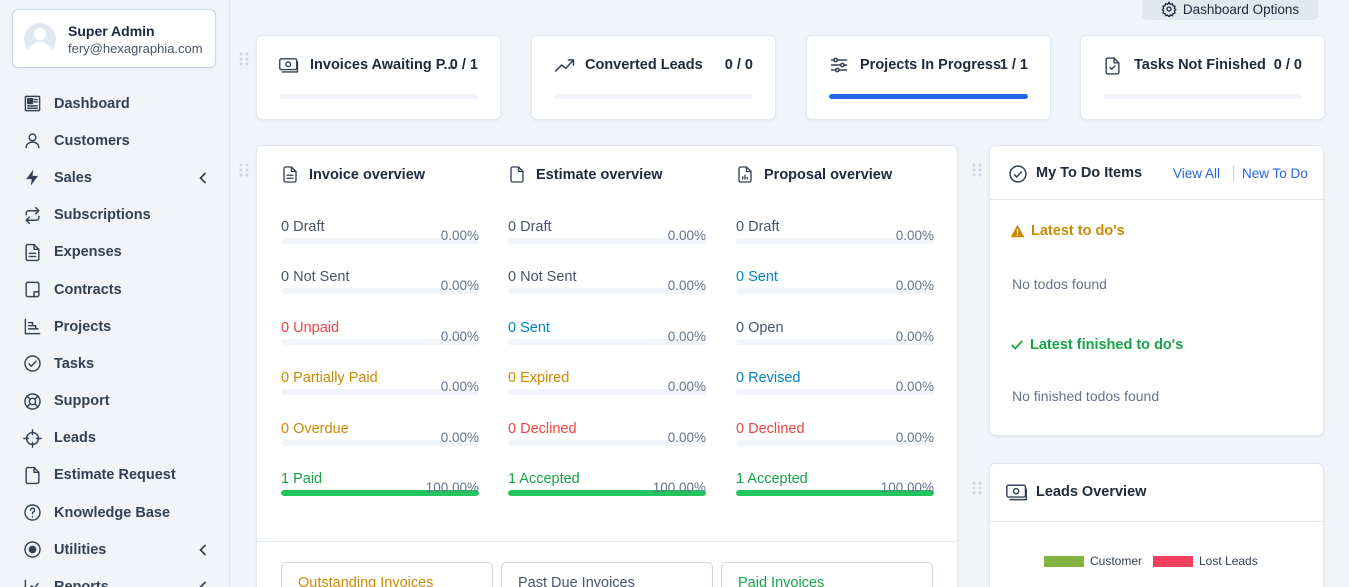  I want to click on sidebar-item-label: Knowledge Base, so click(112, 512).